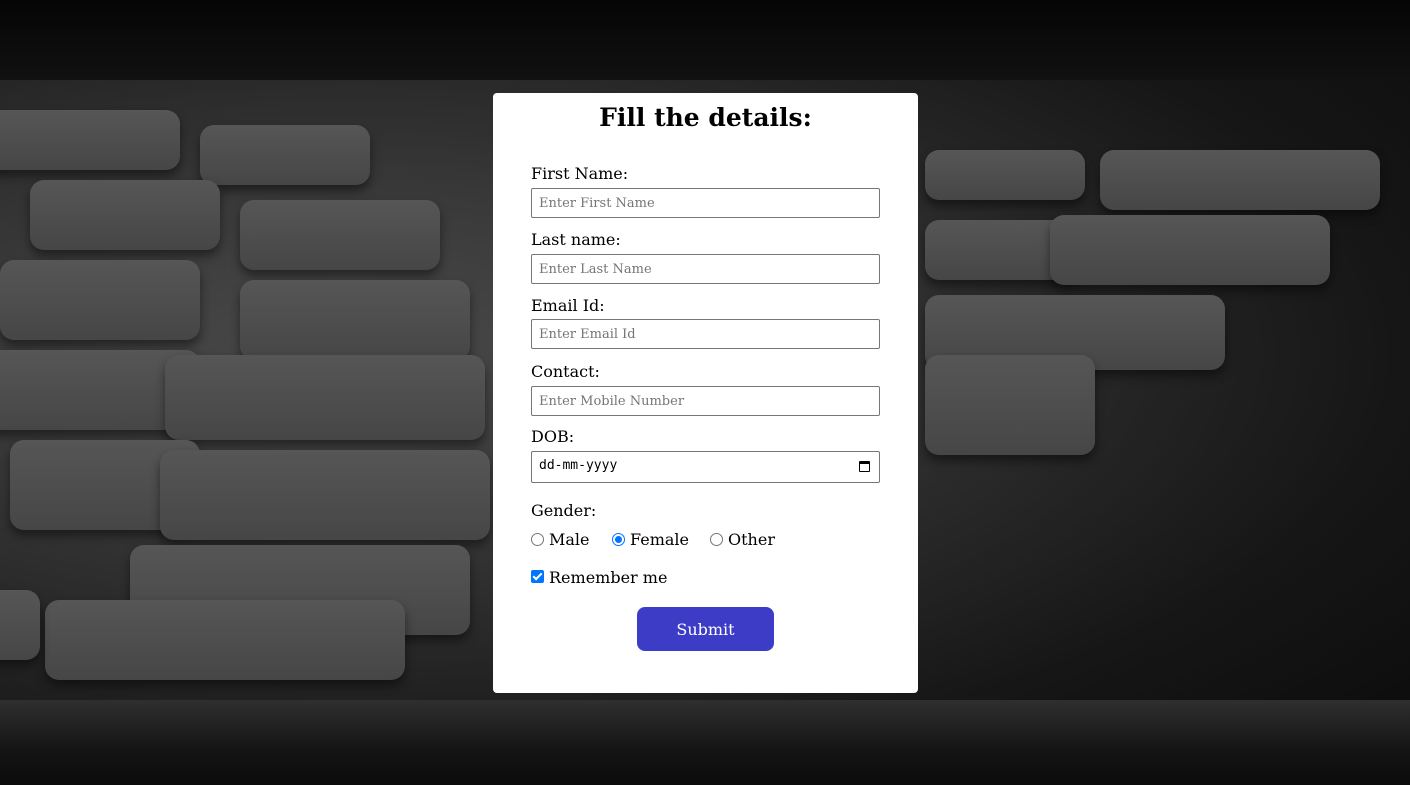 The image size is (1410, 785). What do you see at coordinates (705, 117) in the screenshot?
I see `form-title: Fill the details:` at bounding box center [705, 117].